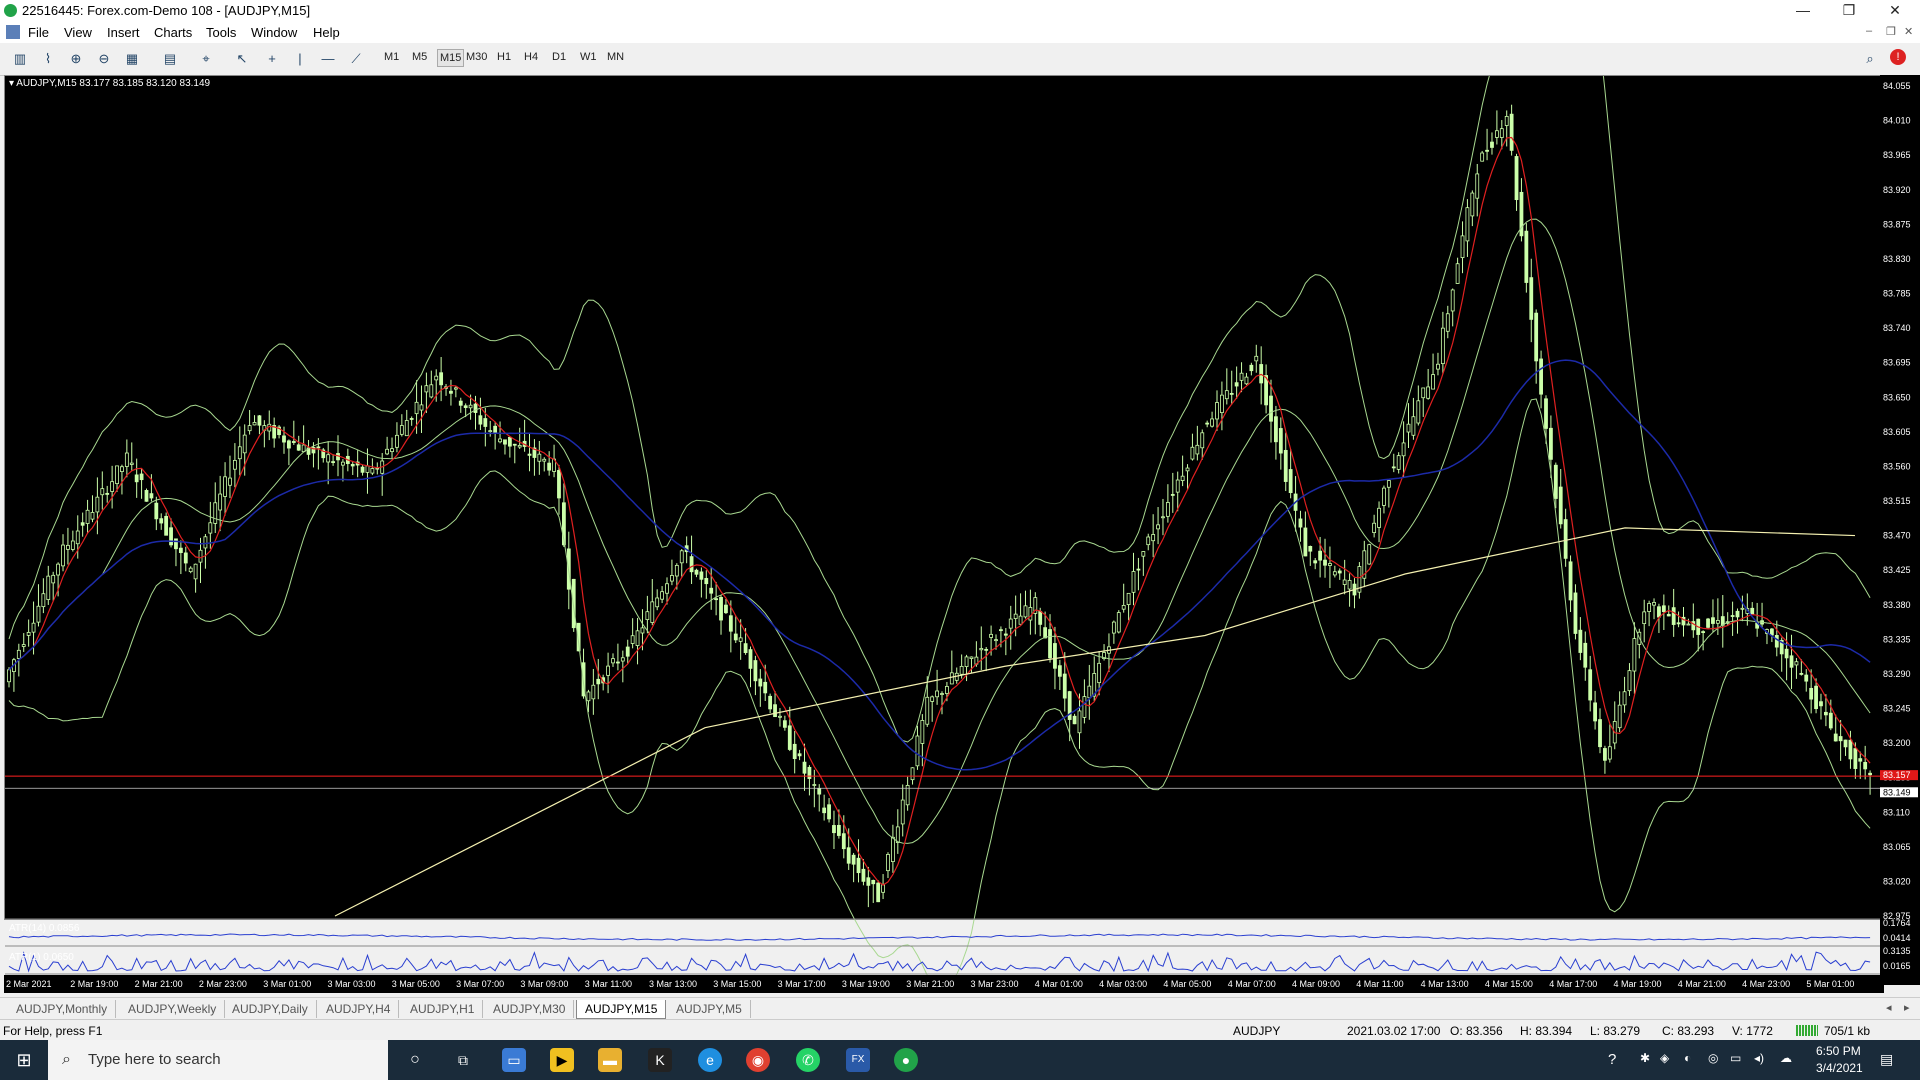 Image resolution: width=1920 pixels, height=1080 pixels. I want to click on tf-mn: MN, so click(615, 57).